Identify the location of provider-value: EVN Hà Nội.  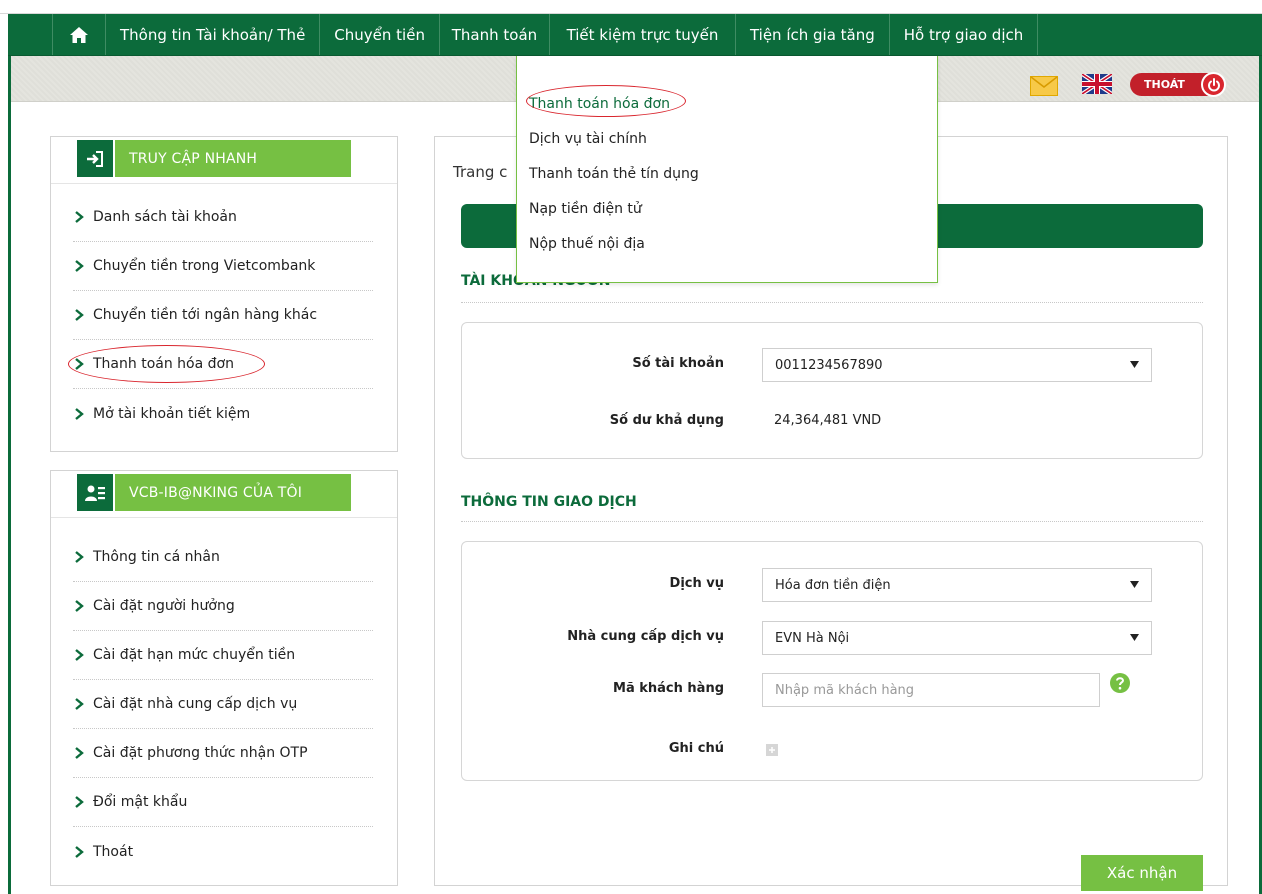
(812, 638).